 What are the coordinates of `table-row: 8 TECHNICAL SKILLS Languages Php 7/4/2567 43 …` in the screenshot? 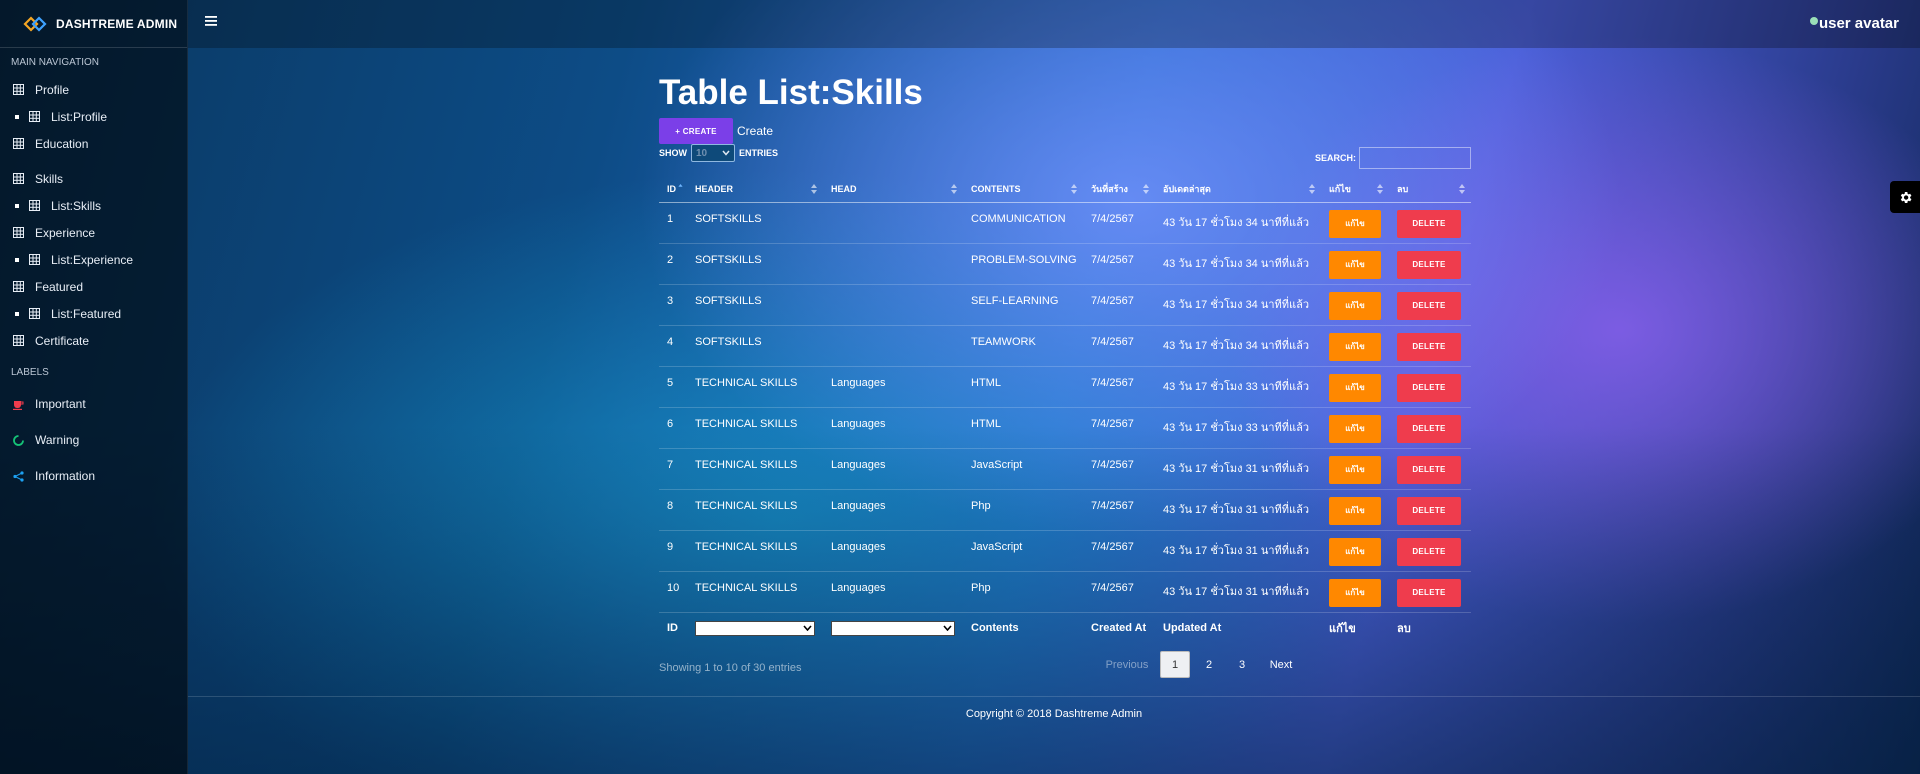 It's located at (1065, 510).